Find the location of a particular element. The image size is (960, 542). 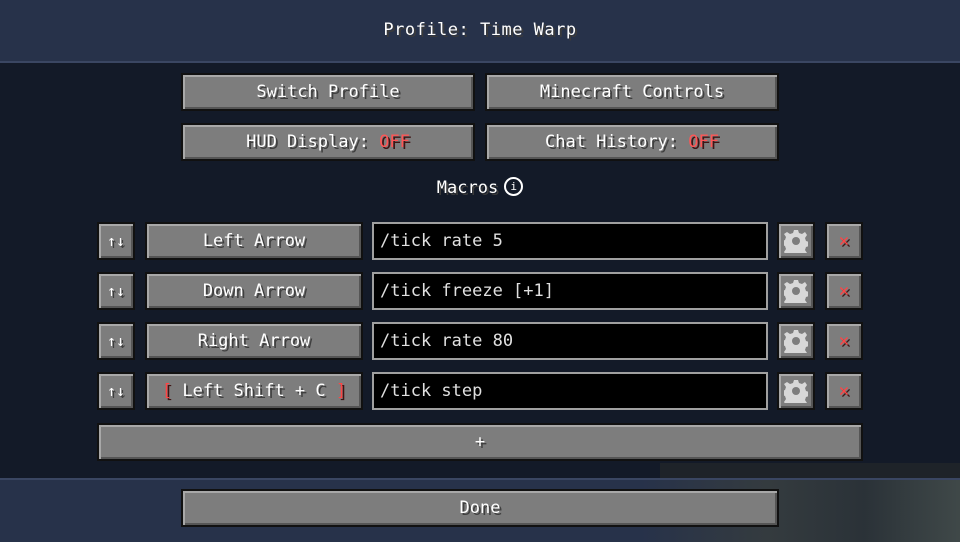

macro-command-input: /tick rate 80 is located at coordinates (570, 341).